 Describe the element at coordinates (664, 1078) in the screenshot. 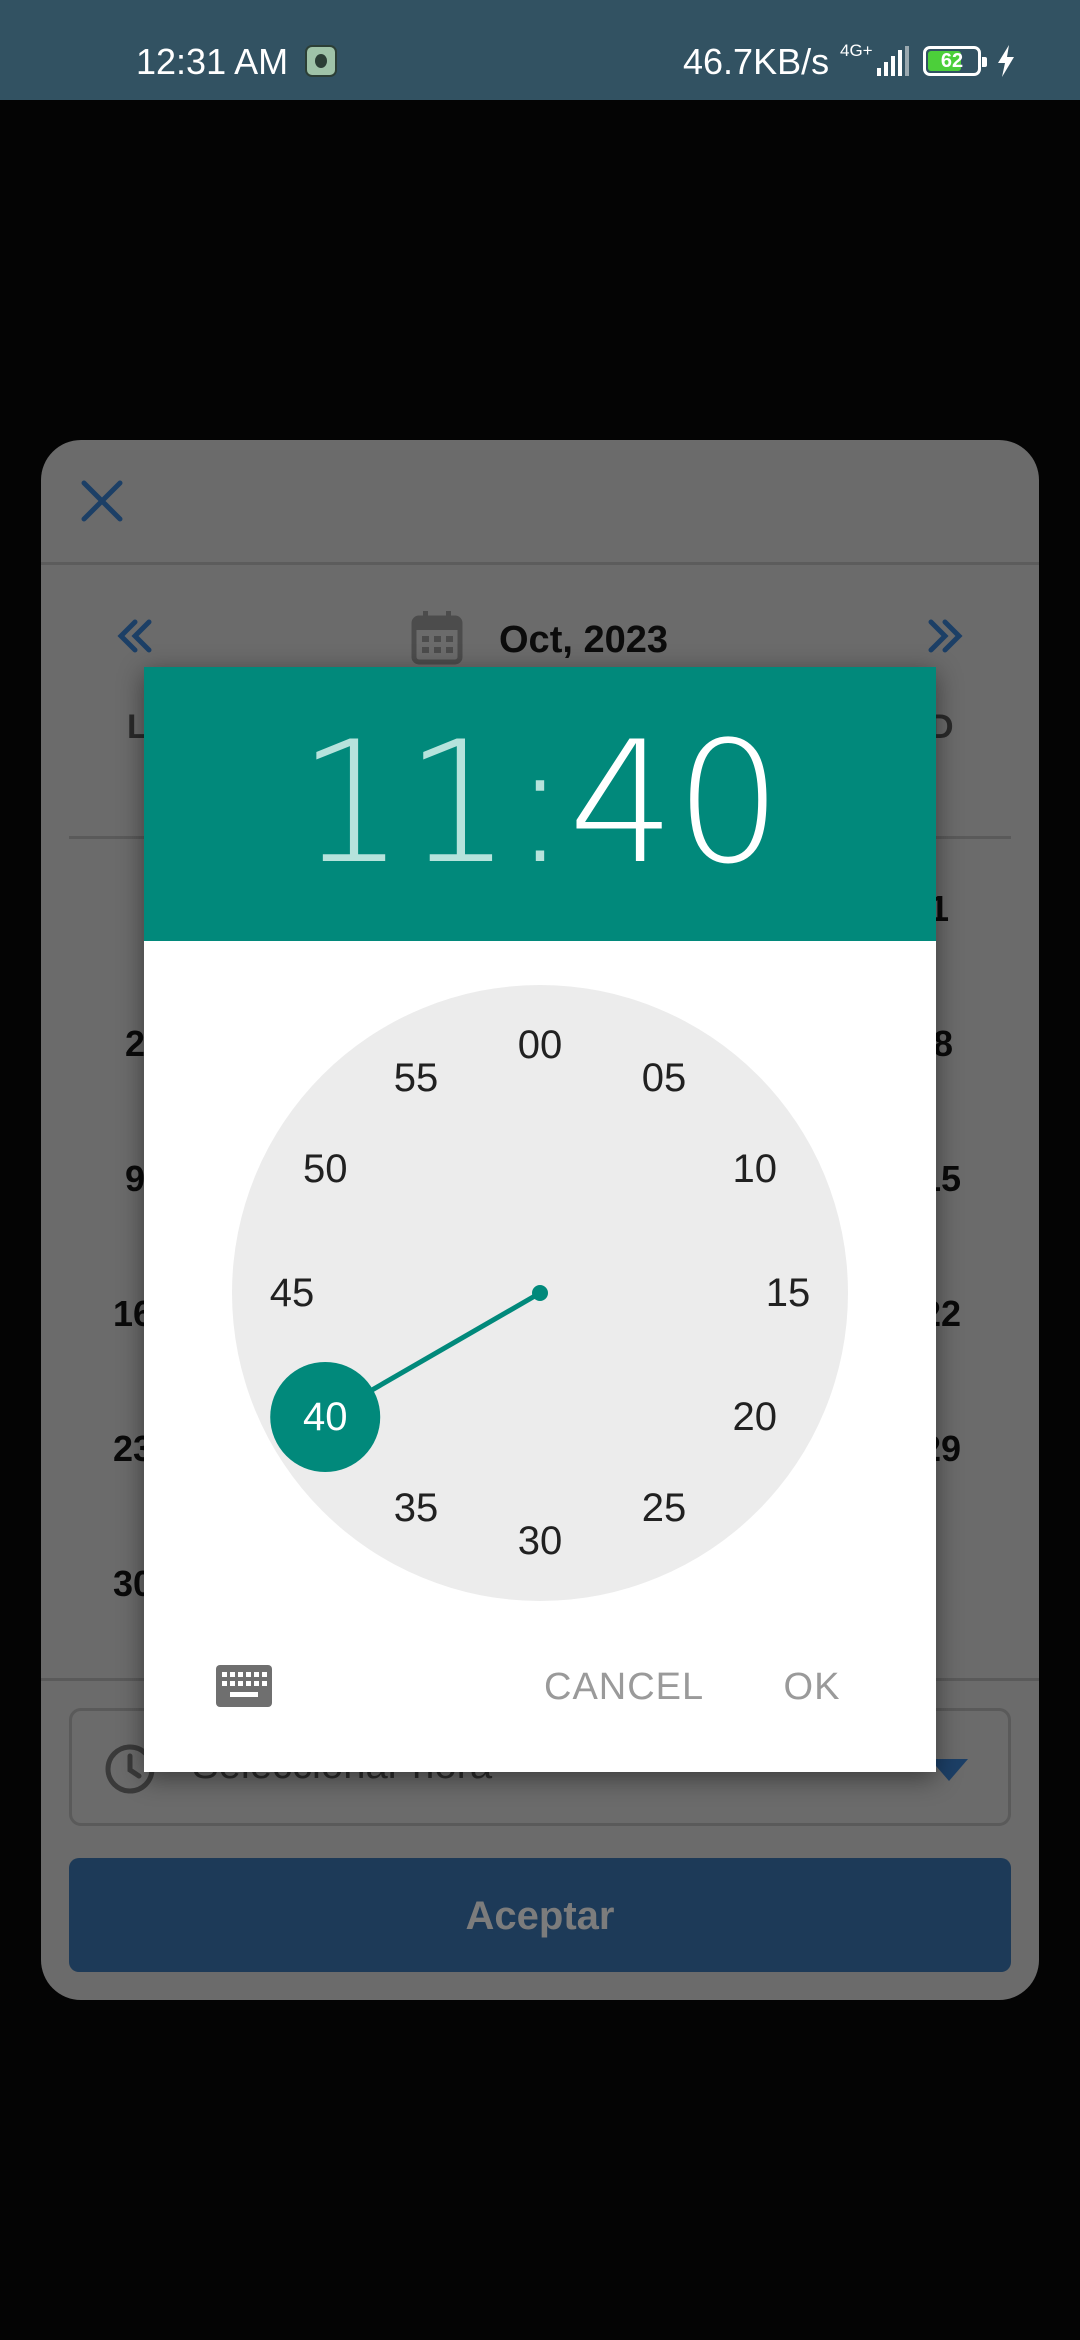

I see `minute-option-05: 05` at that location.